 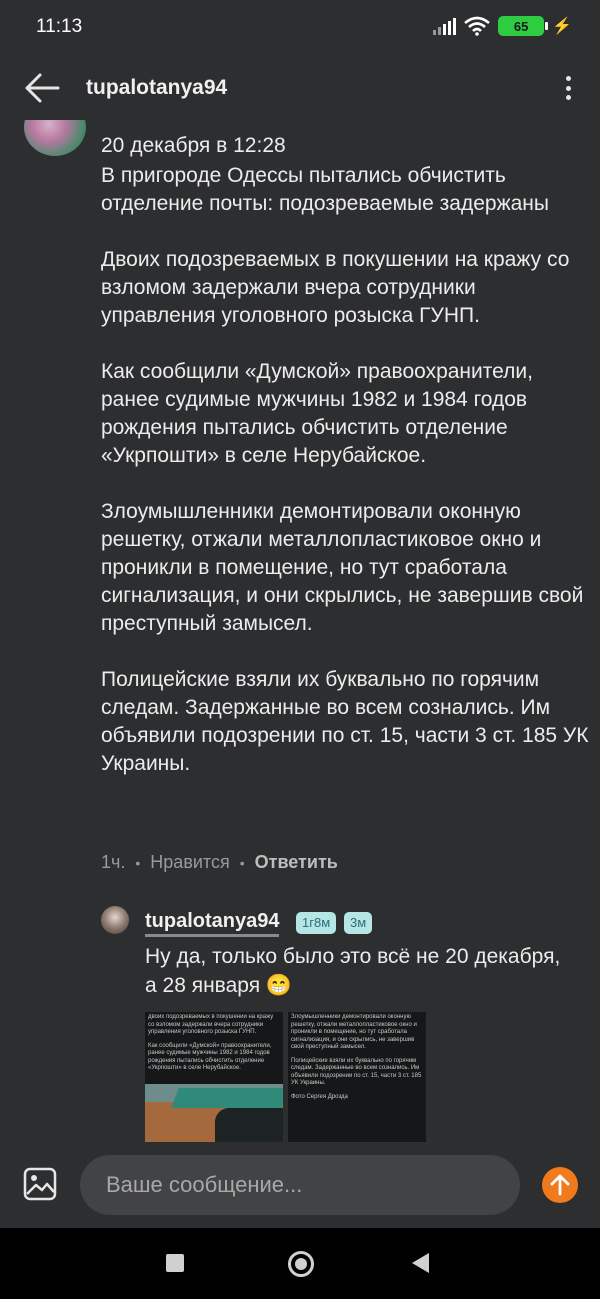 I want to click on battery-level: 65, so click(x=521, y=26).